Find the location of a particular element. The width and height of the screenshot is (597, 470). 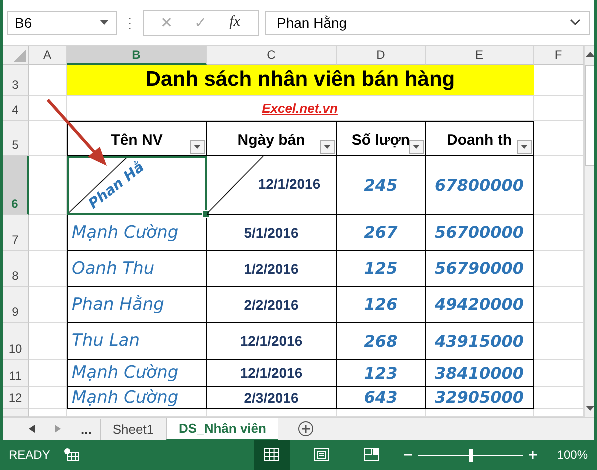

revenue-cell: 38410000 is located at coordinates (480, 373).